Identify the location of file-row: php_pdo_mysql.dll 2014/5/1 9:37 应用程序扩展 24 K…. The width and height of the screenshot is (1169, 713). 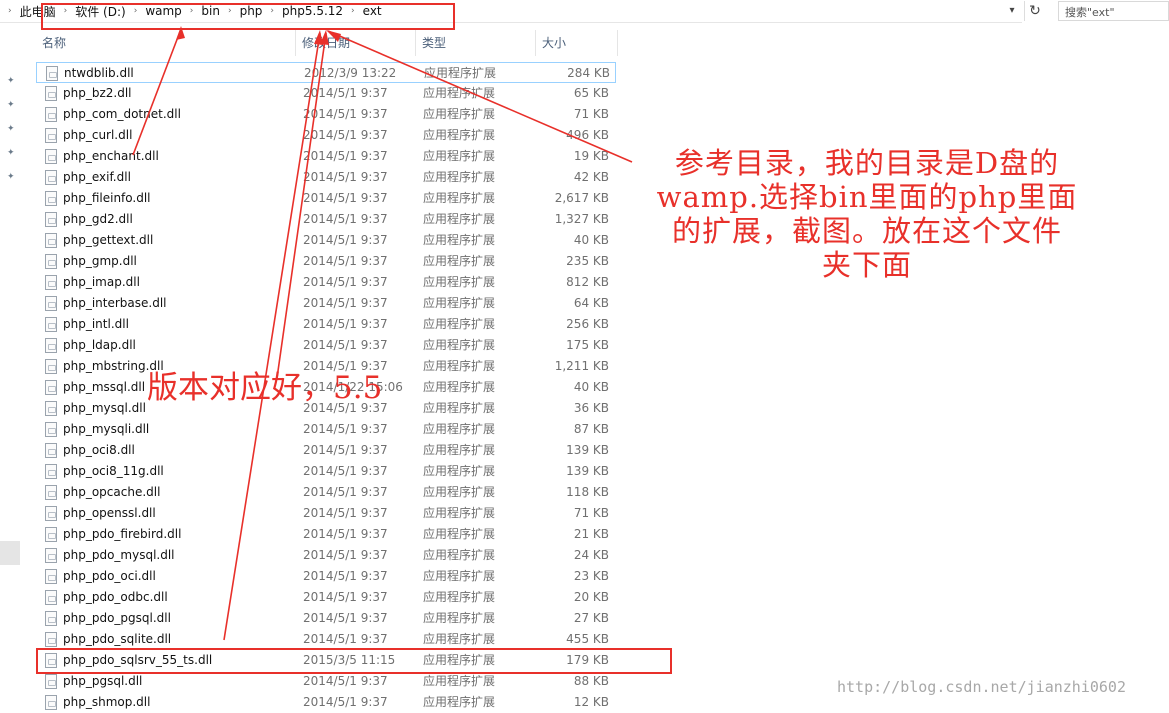
(326, 555).